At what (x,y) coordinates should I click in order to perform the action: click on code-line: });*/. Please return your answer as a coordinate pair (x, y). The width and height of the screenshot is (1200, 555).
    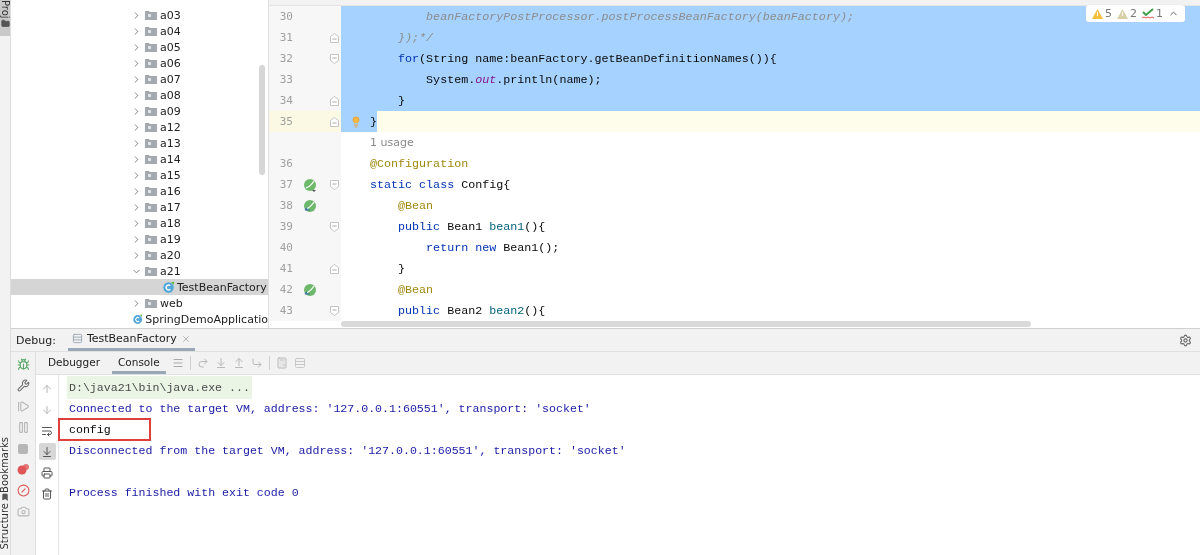
    Looking at the image, I should click on (415, 38).